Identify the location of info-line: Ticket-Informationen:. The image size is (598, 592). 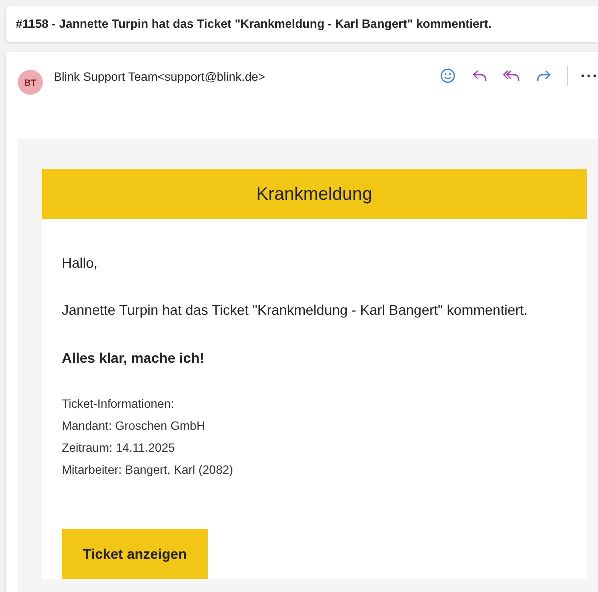
(119, 404).